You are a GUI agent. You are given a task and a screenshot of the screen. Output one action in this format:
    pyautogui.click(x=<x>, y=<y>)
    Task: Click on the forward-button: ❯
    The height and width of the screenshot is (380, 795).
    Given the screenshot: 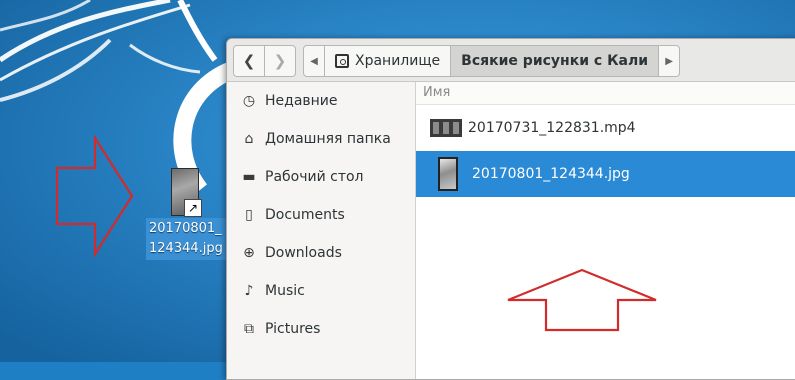 What is the action you would take?
    pyautogui.click(x=279, y=61)
    